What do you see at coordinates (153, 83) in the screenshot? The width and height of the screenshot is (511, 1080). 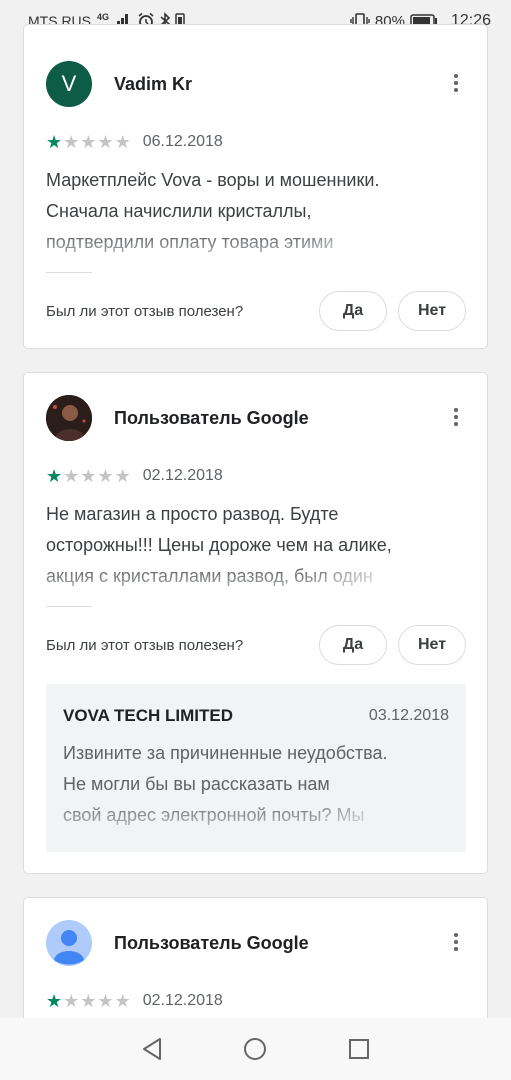 I see `reviewer-name: Vadim Kr` at bounding box center [153, 83].